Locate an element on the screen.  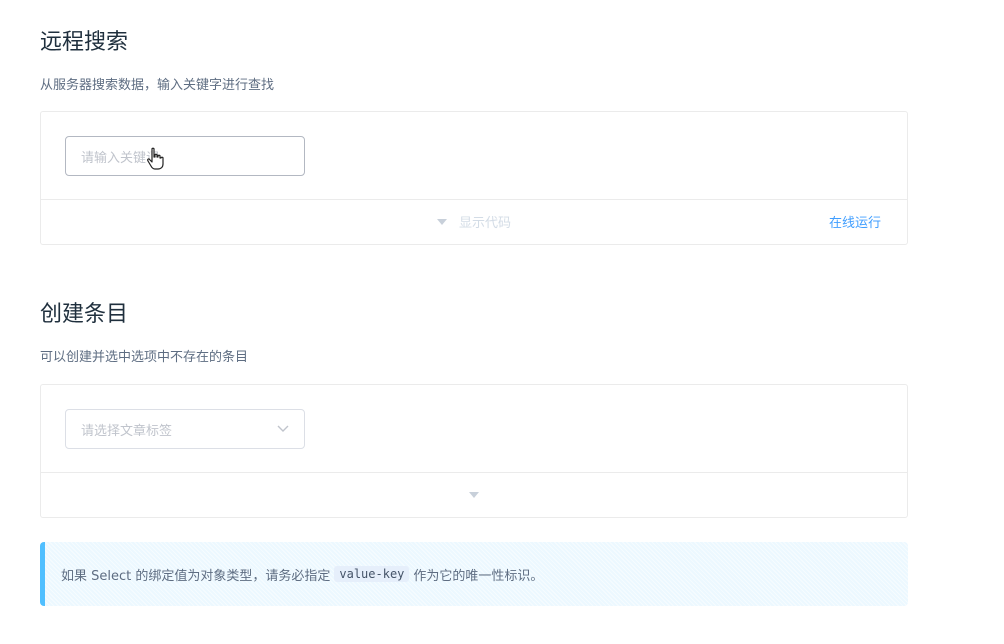
tip-code-value-key: value-key is located at coordinates (372, 574).